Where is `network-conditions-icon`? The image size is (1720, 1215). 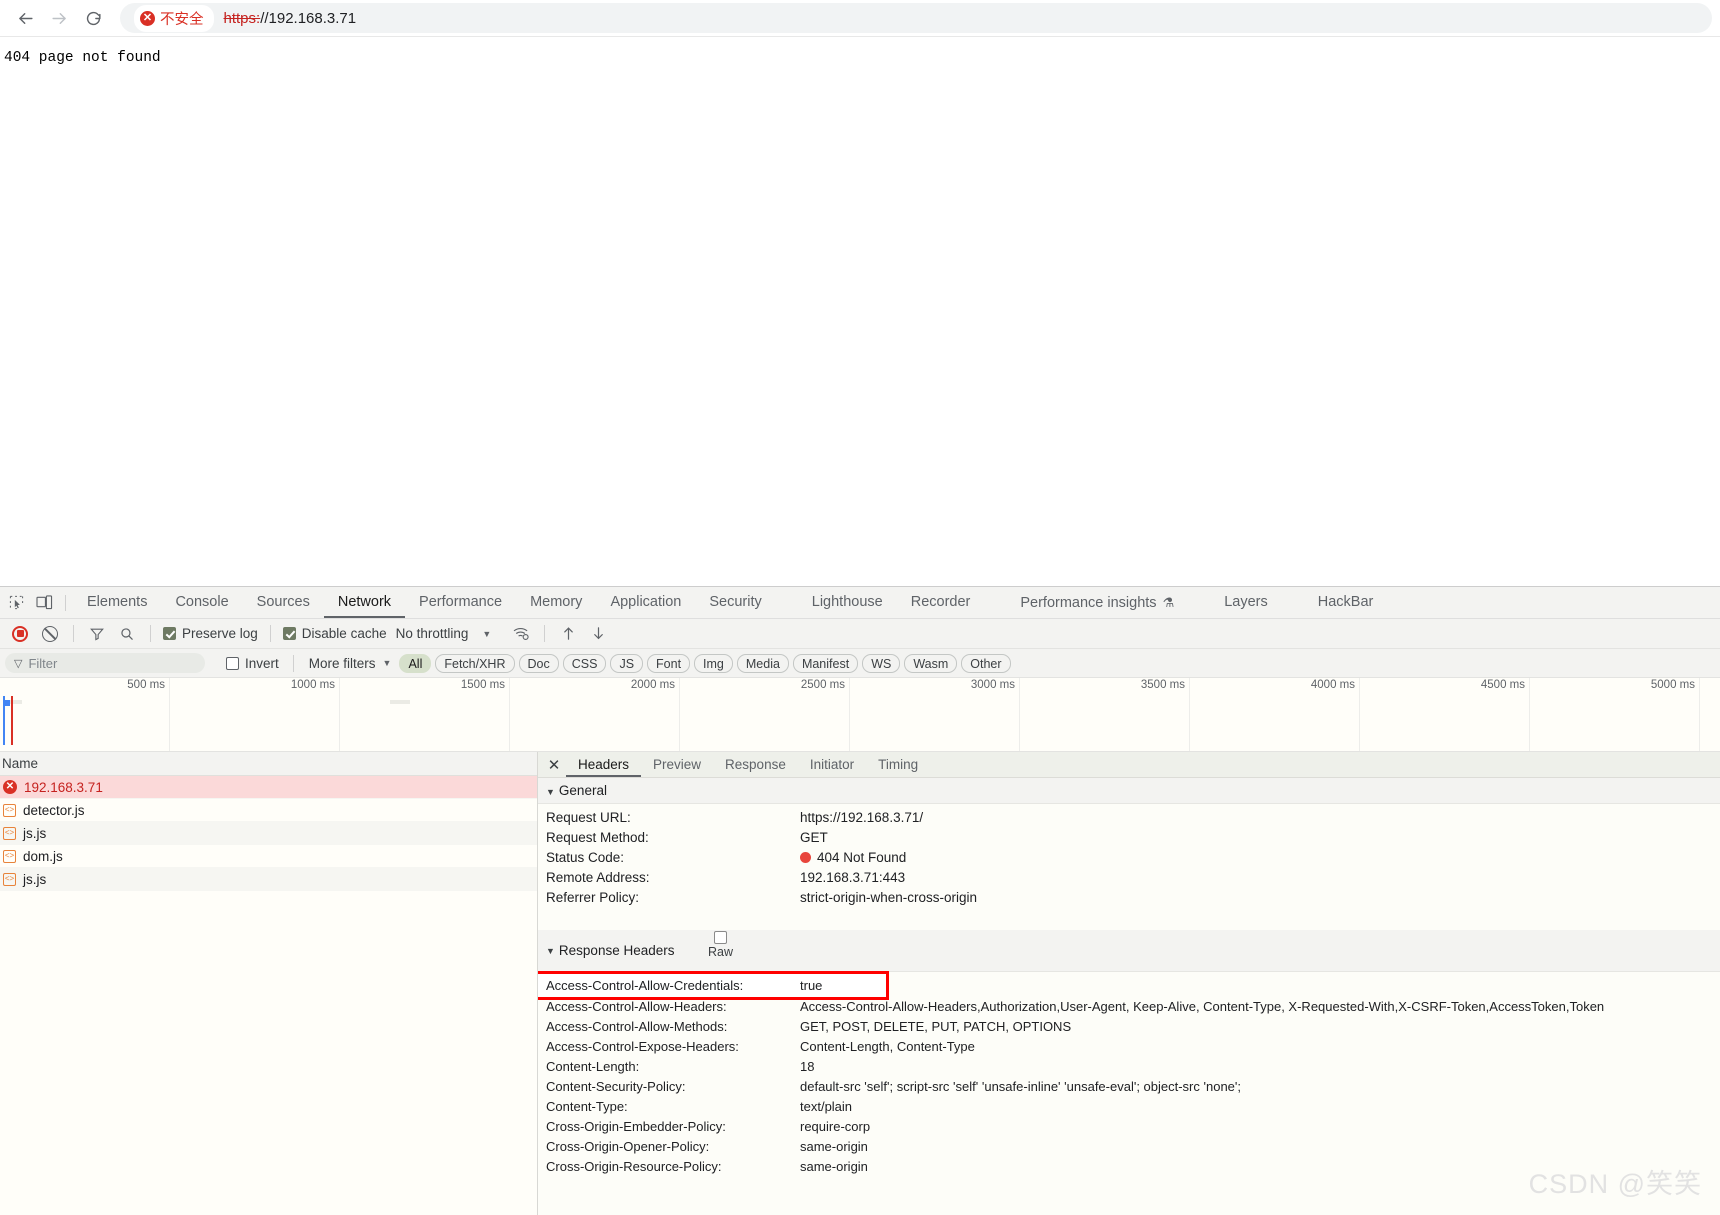 network-conditions-icon is located at coordinates (521, 634).